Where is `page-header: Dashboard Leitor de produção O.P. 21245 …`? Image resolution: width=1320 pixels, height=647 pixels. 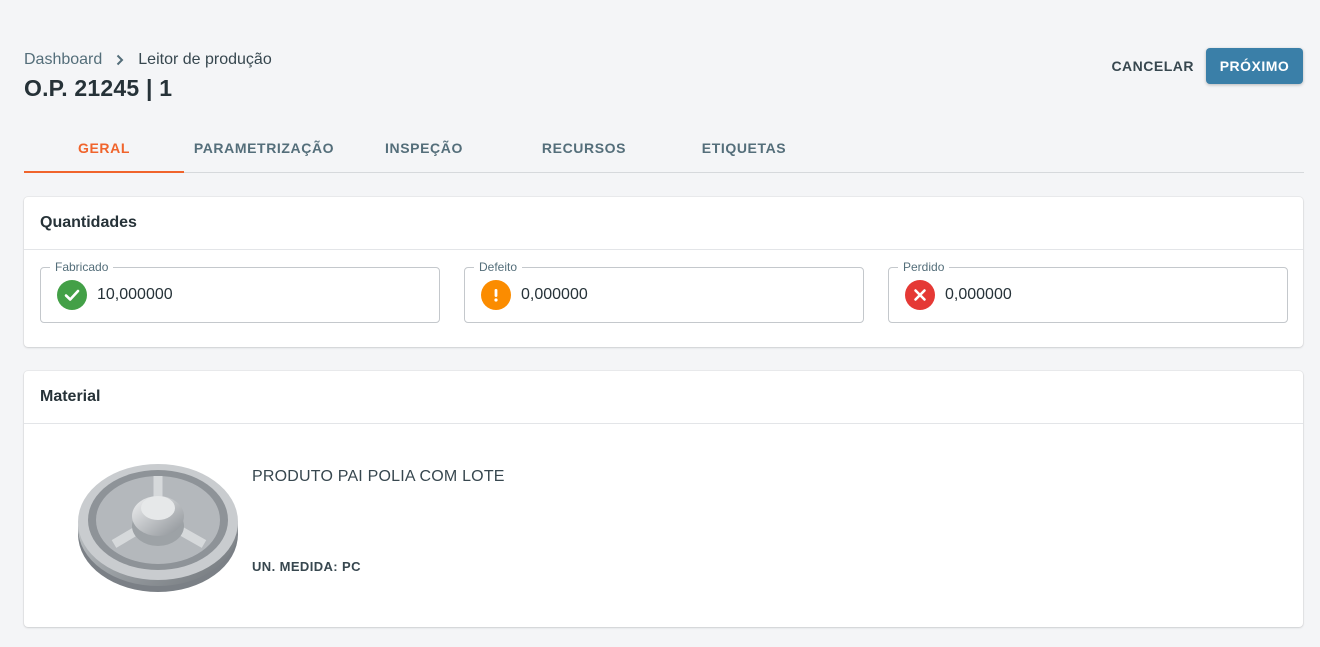
page-header: Dashboard Leitor de produção O.P. 21245 … is located at coordinates (148, 76).